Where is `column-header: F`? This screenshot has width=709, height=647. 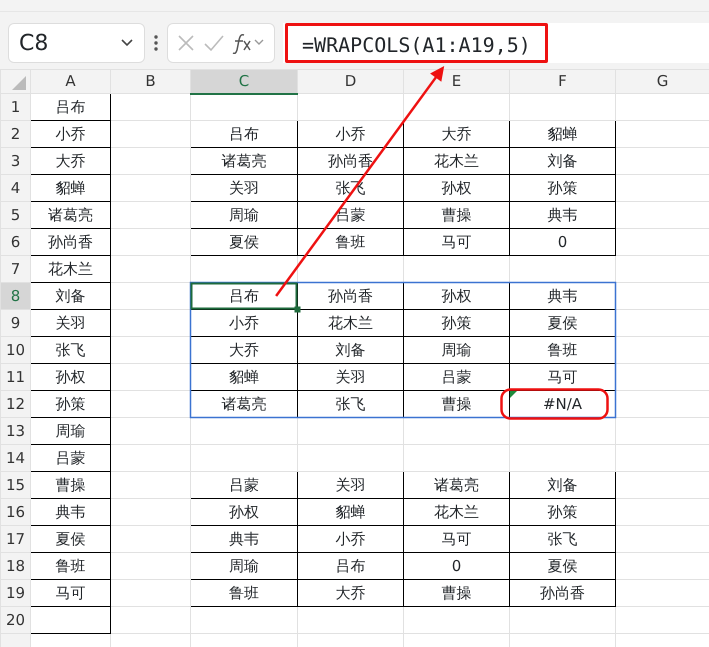
column-header: F is located at coordinates (563, 82).